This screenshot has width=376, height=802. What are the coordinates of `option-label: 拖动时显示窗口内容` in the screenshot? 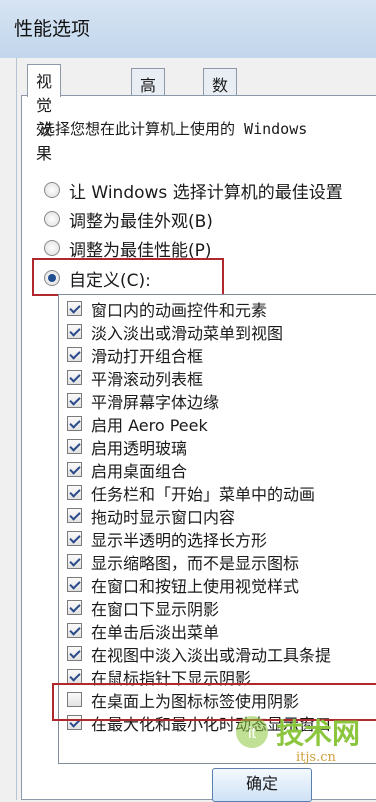 It's located at (163, 517).